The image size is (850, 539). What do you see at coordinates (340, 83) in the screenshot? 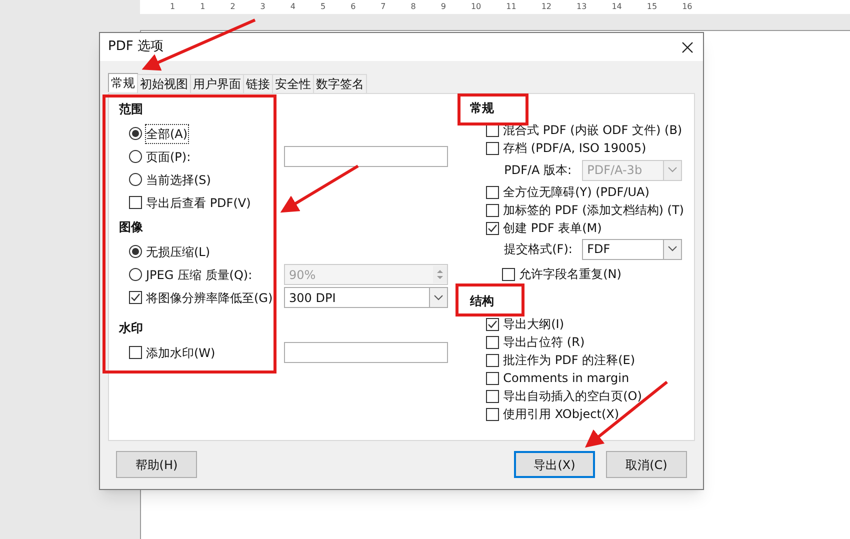
I see `tab: 数字签名` at bounding box center [340, 83].